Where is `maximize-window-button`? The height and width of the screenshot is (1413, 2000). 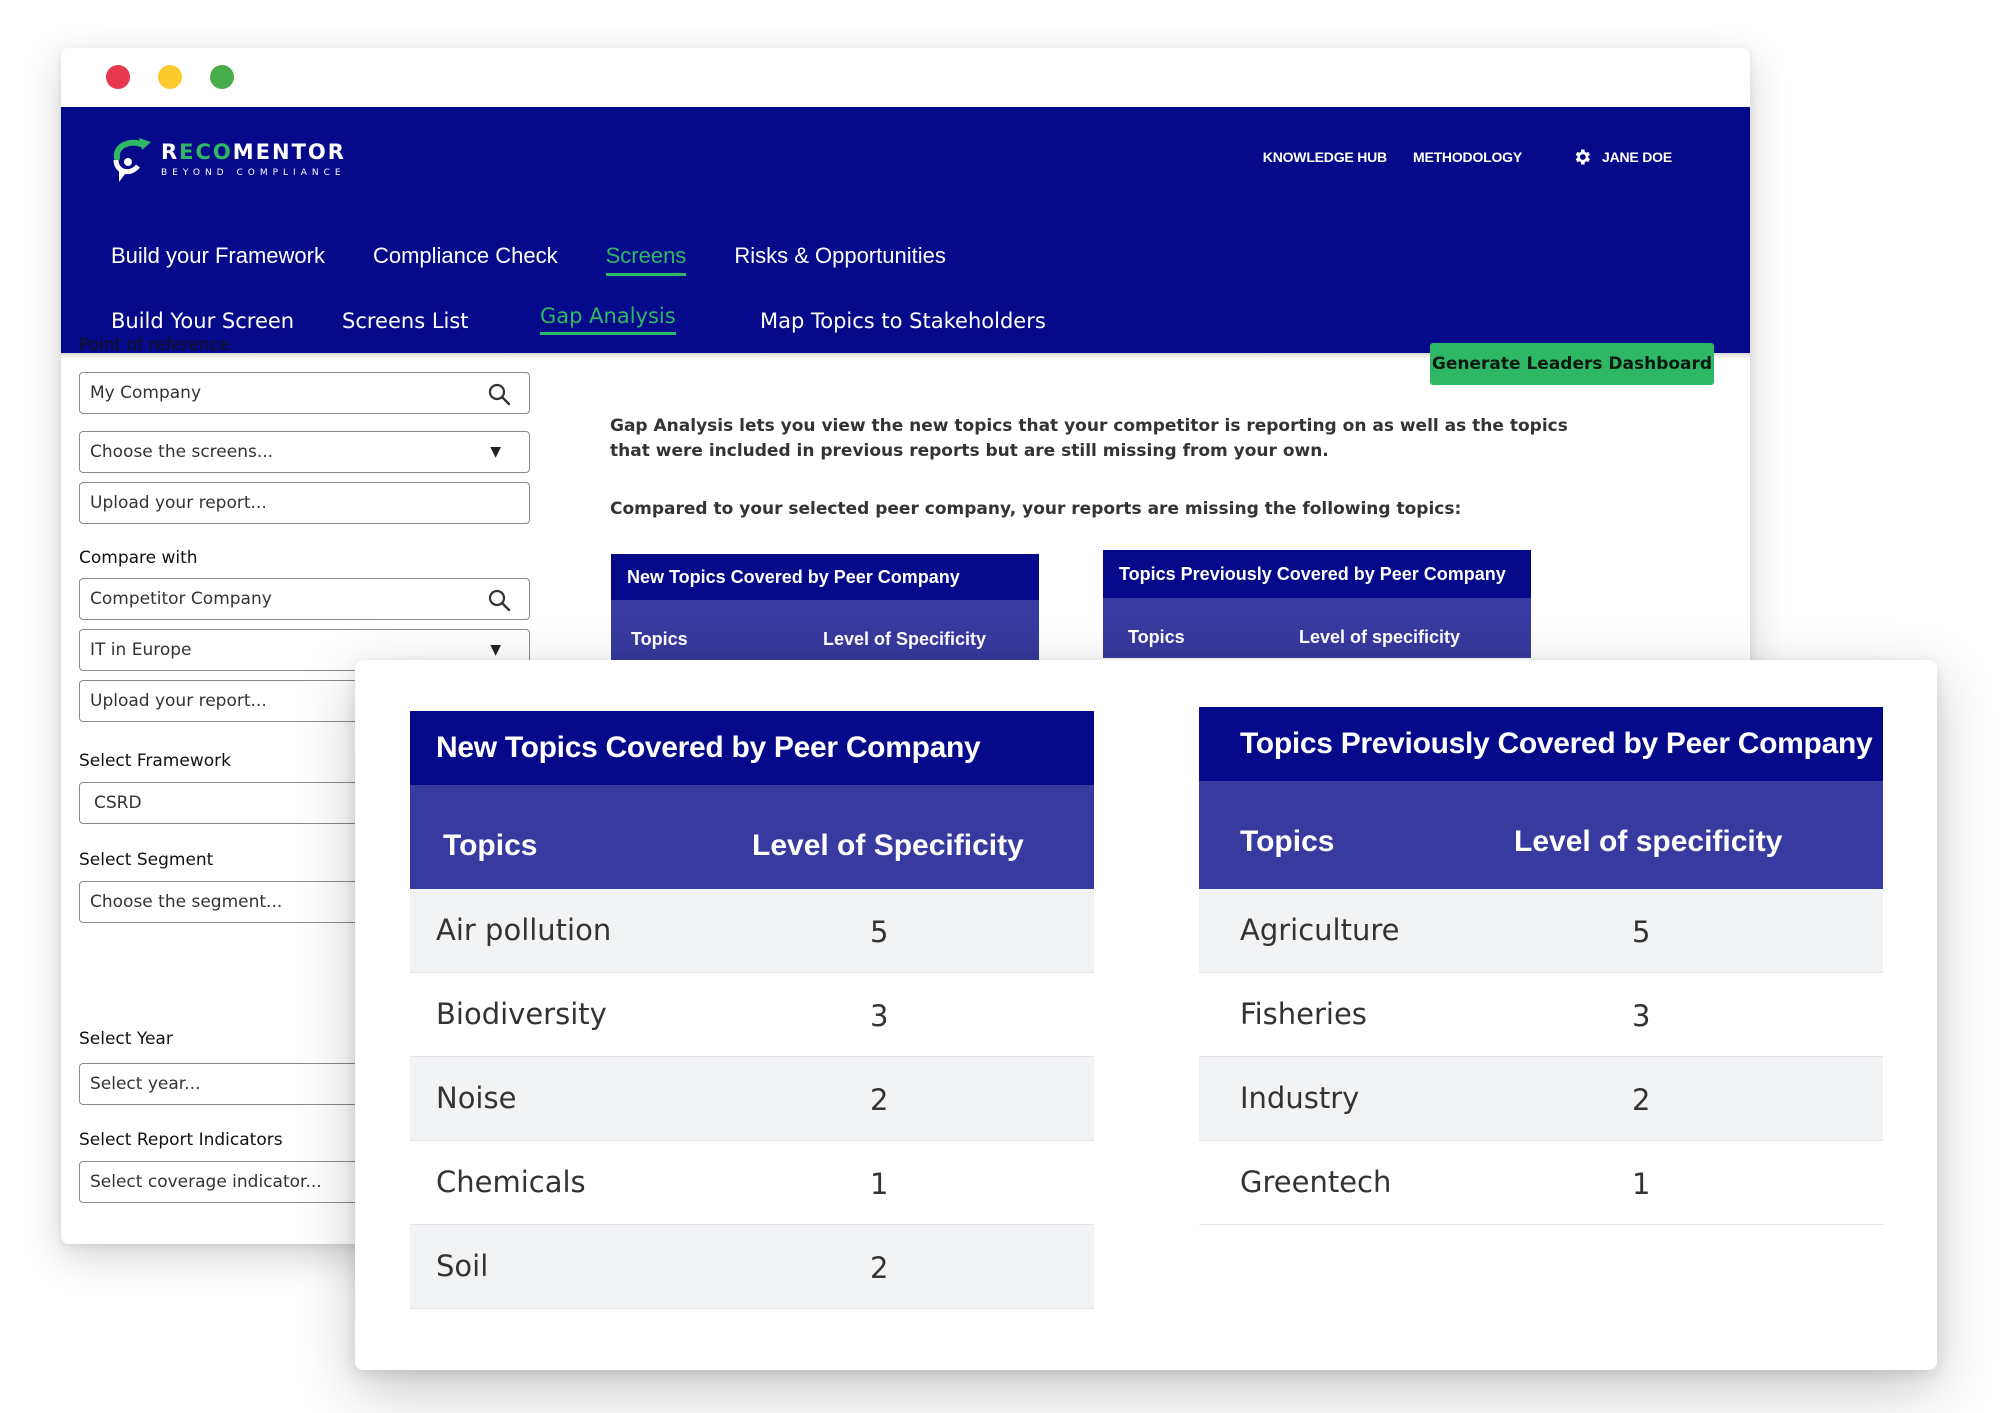
maximize-window-button is located at coordinates (222, 77).